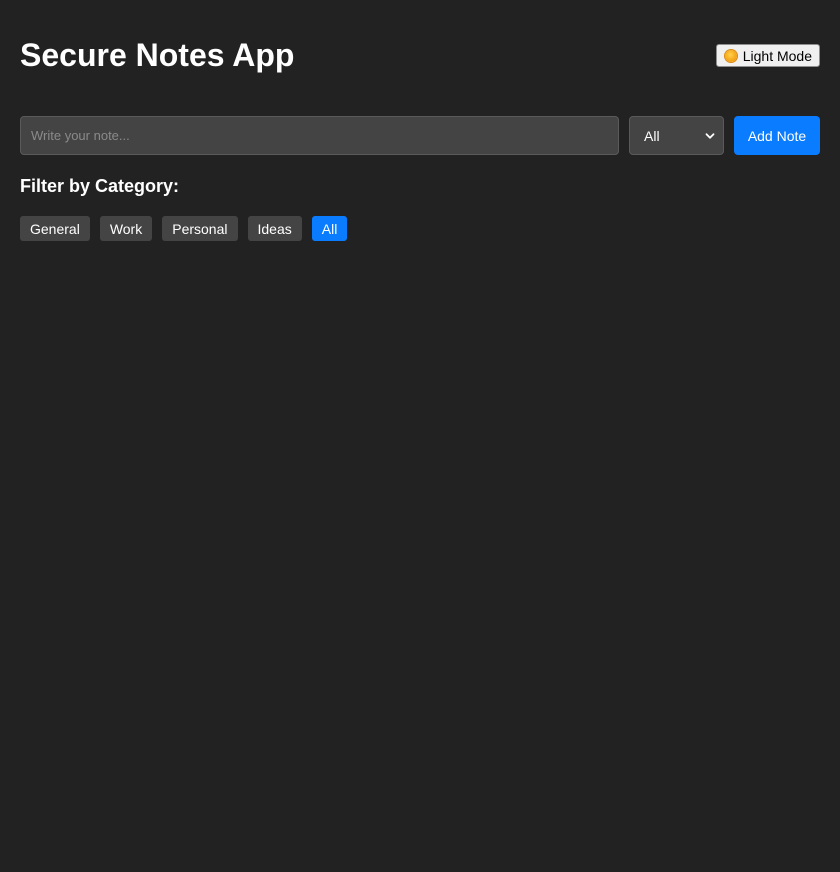  What do you see at coordinates (55, 228) in the screenshot?
I see `filter-chip-general: General` at bounding box center [55, 228].